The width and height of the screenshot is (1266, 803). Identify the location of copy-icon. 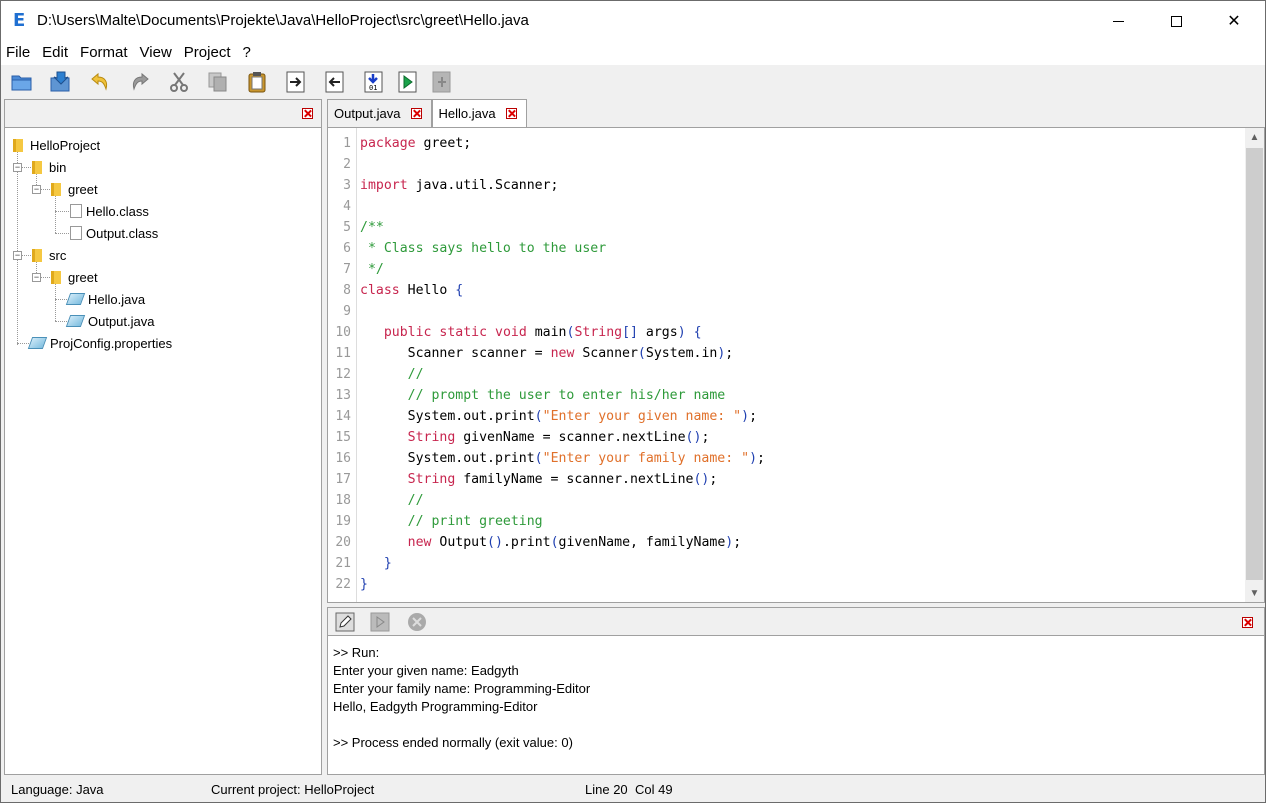
(217, 82).